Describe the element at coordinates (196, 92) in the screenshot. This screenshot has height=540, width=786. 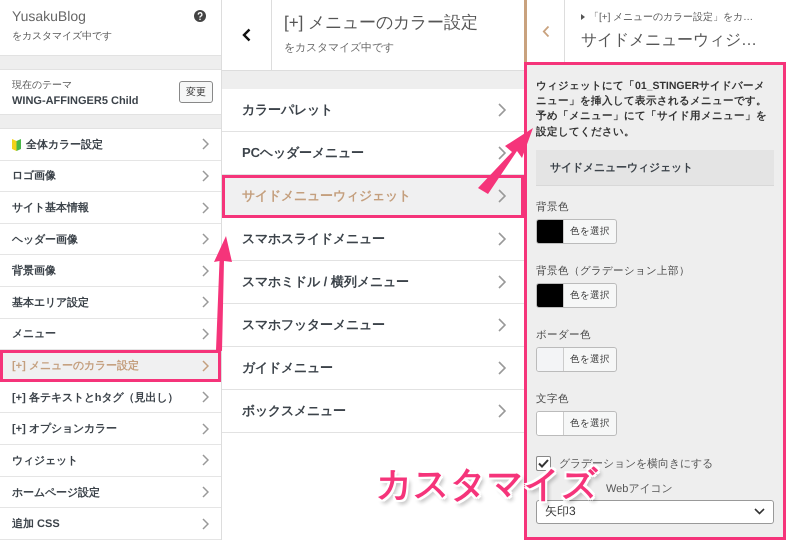
I see `change-button: 変更` at that location.